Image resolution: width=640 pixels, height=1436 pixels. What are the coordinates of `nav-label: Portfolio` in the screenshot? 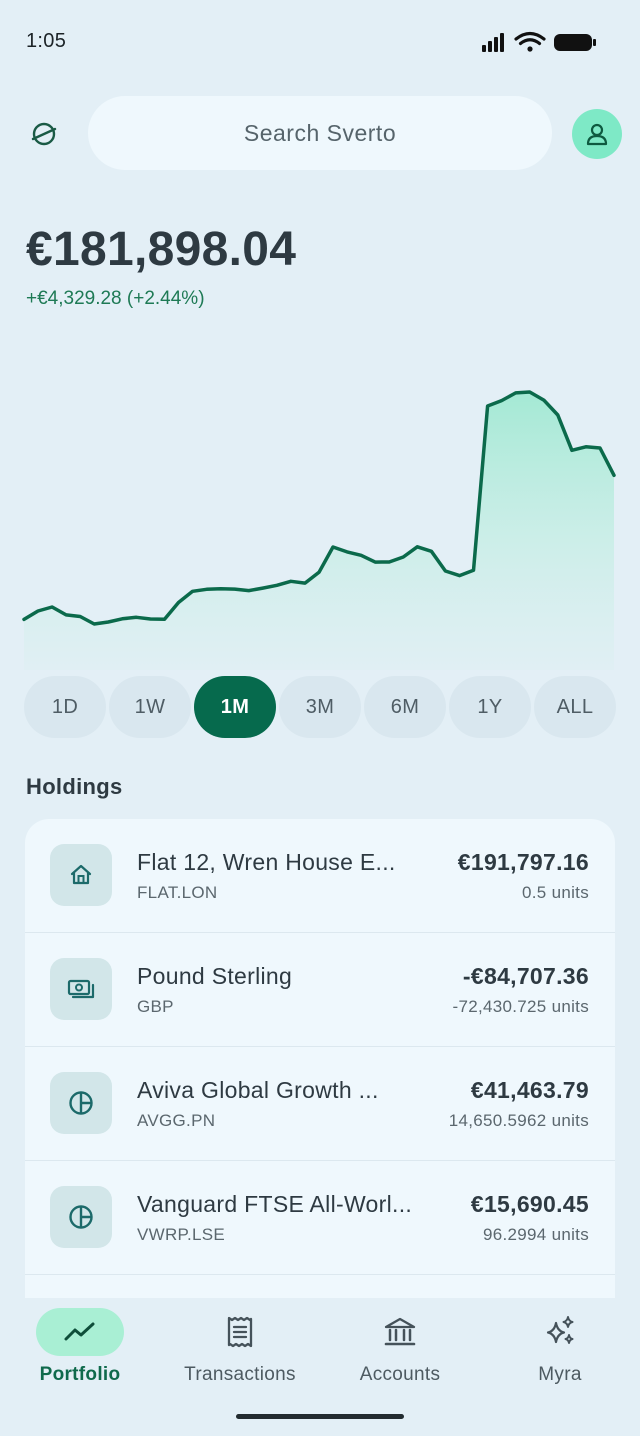 It's located at (80, 1374).